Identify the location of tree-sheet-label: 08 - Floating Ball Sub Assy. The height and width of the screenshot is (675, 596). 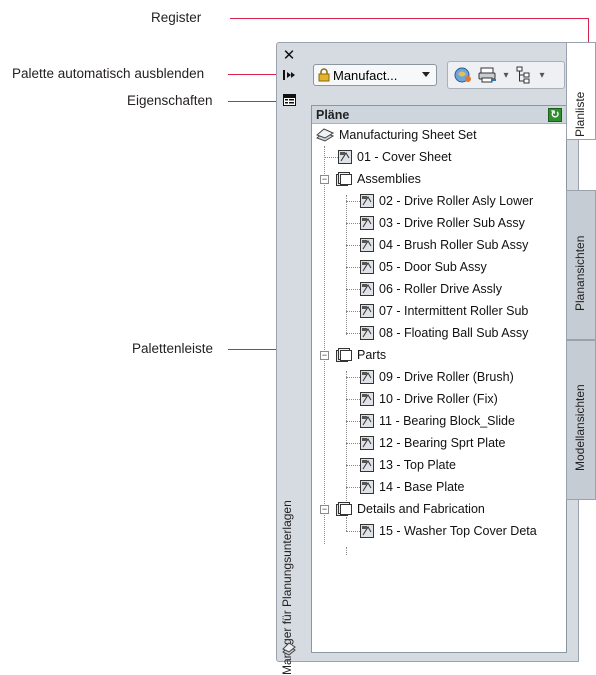
(454, 333).